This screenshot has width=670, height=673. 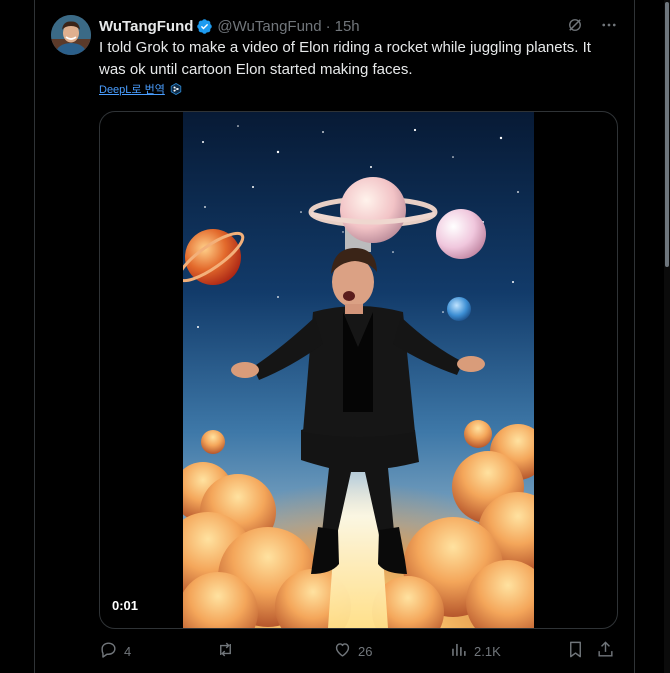 I want to click on column-border-right, so click(x=634, y=336).